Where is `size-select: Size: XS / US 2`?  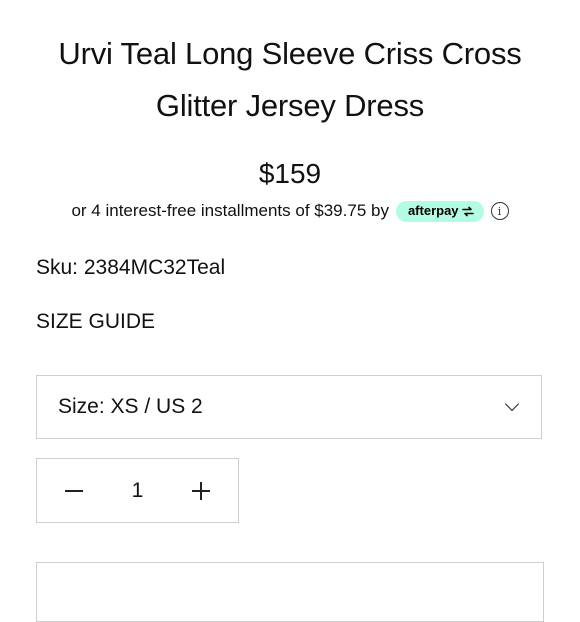
size-select: Size: XS / US 2 is located at coordinates (289, 407).